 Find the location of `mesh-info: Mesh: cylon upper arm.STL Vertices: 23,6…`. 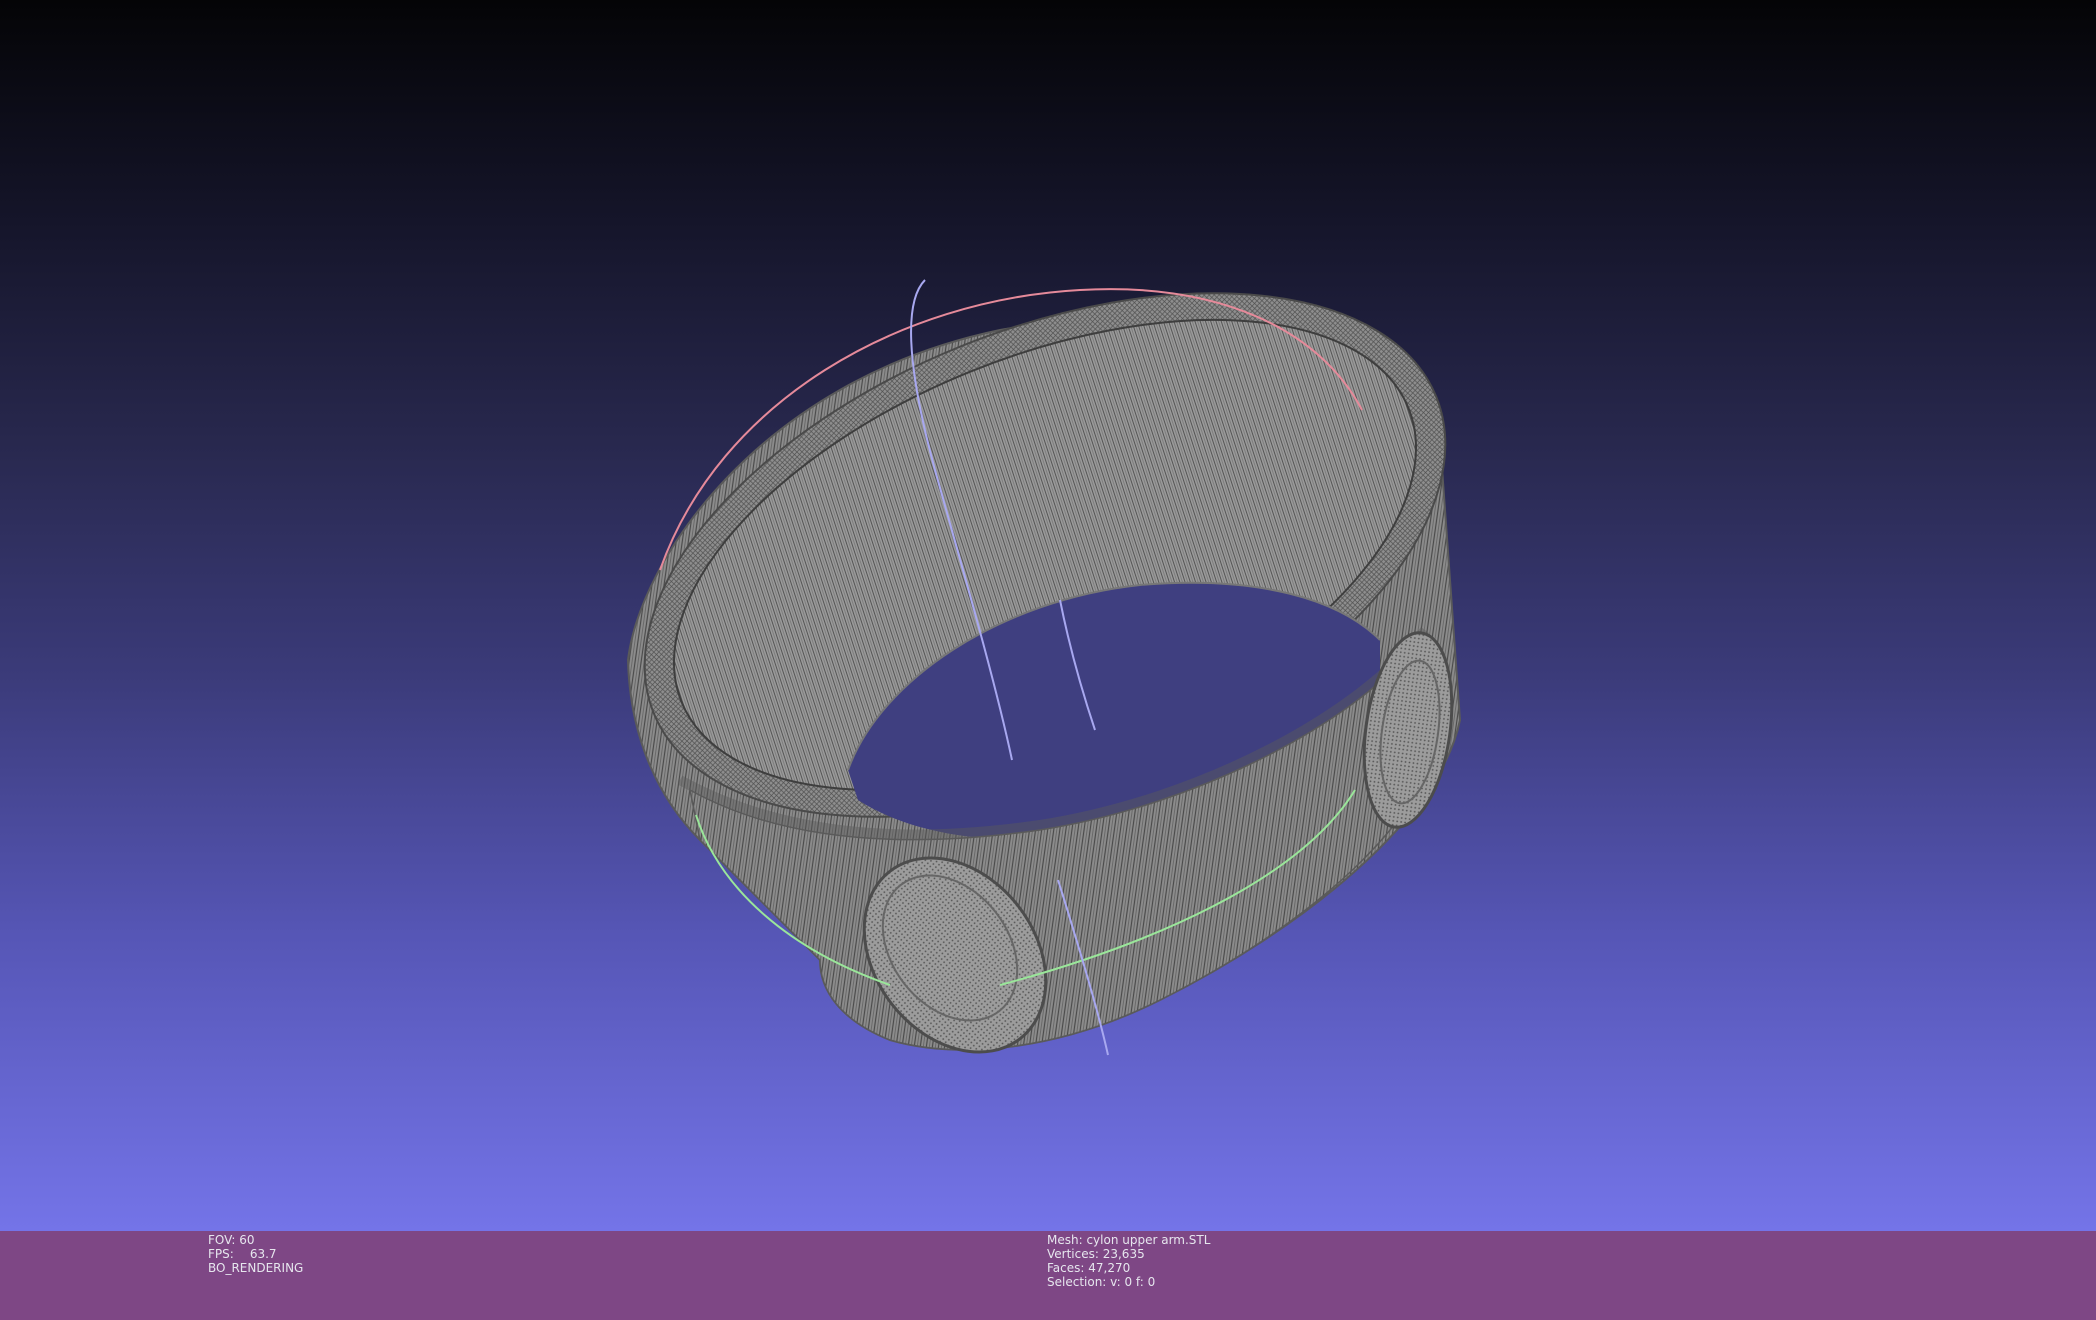

mesh-info: Mesh: cylon upper arm.STL Vertices: 23,6… is located at coordinates (1128, 1261).